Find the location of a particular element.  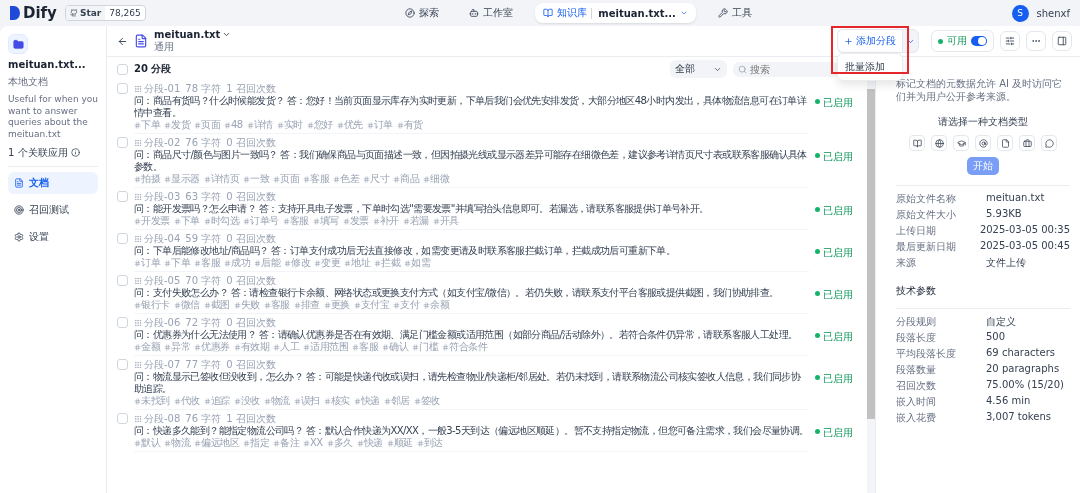

sidebar-item: 召回测试 is located at coordinates (53, 209).